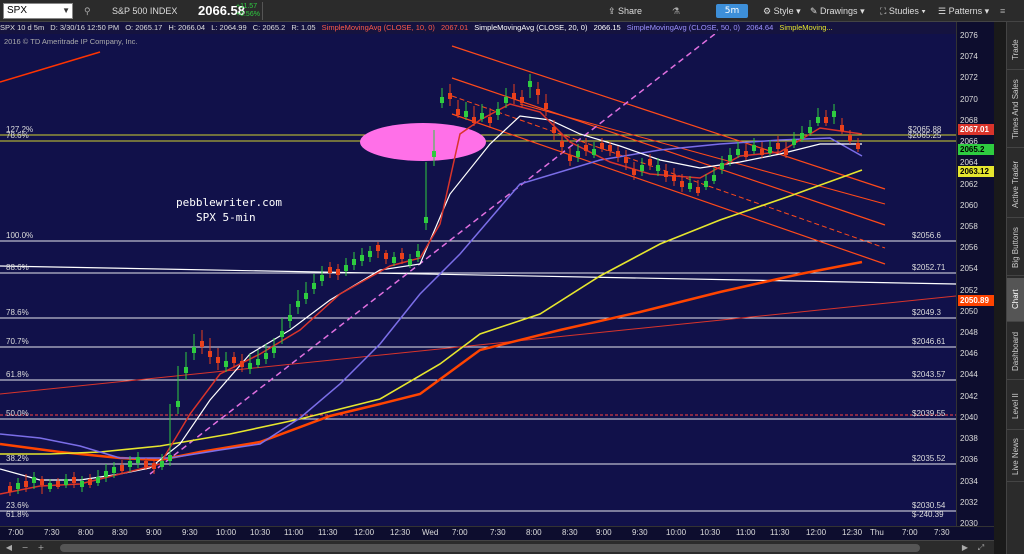 The height and width of the screenshot is (554, 1024). What do you see at coordinates (248, 14) in the screenshot?
I see `percent-change: +0.56%` at bounding box center [248, 14].